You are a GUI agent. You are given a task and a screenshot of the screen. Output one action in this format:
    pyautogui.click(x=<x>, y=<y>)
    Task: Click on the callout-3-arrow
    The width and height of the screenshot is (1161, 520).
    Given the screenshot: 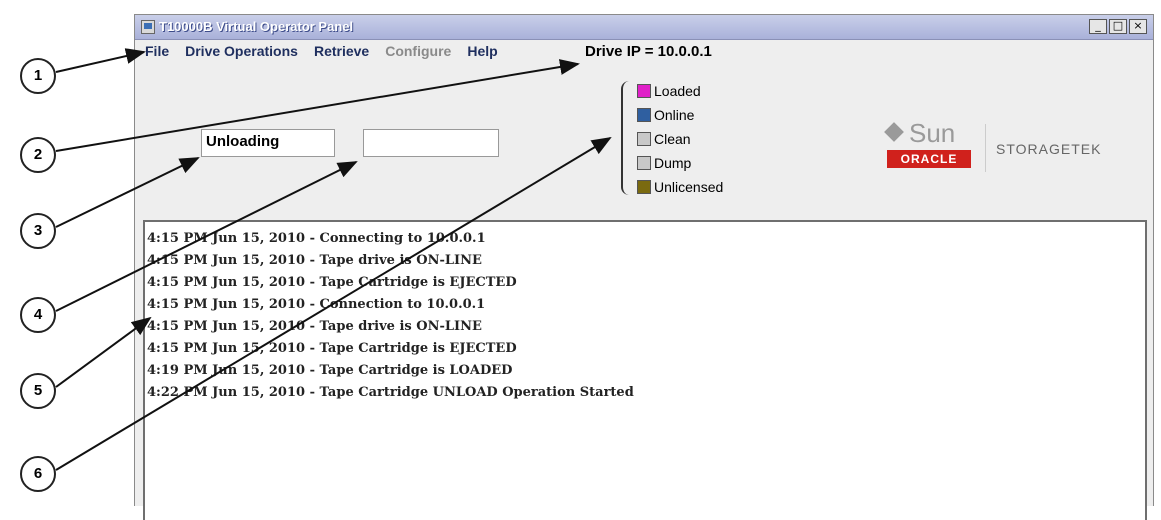 What is the action you would take?
    pyautogui.click(x=127, y=192)
    